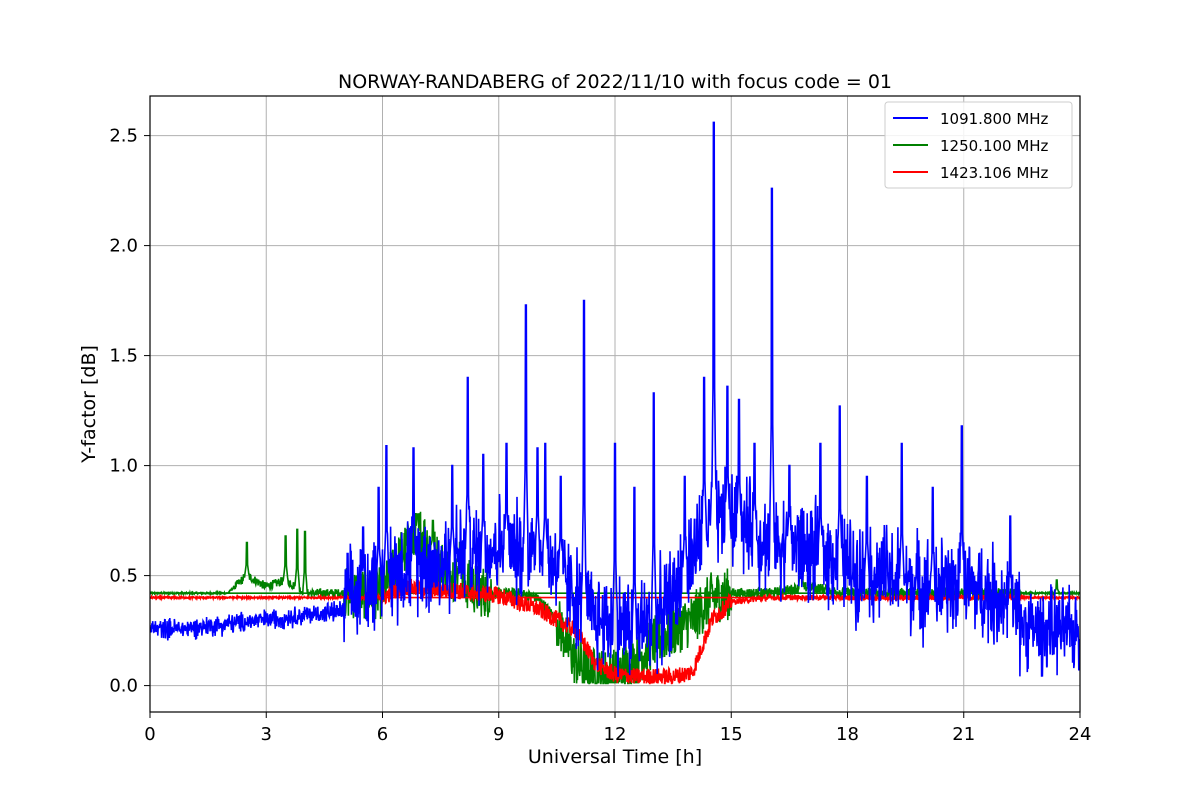 The width and height of the screenshot is (1200, 800). What do you see at coordinates (123, 246) in the screenshot?
I see `y-tick-label: 2.0` at bounding box center [123, 246].